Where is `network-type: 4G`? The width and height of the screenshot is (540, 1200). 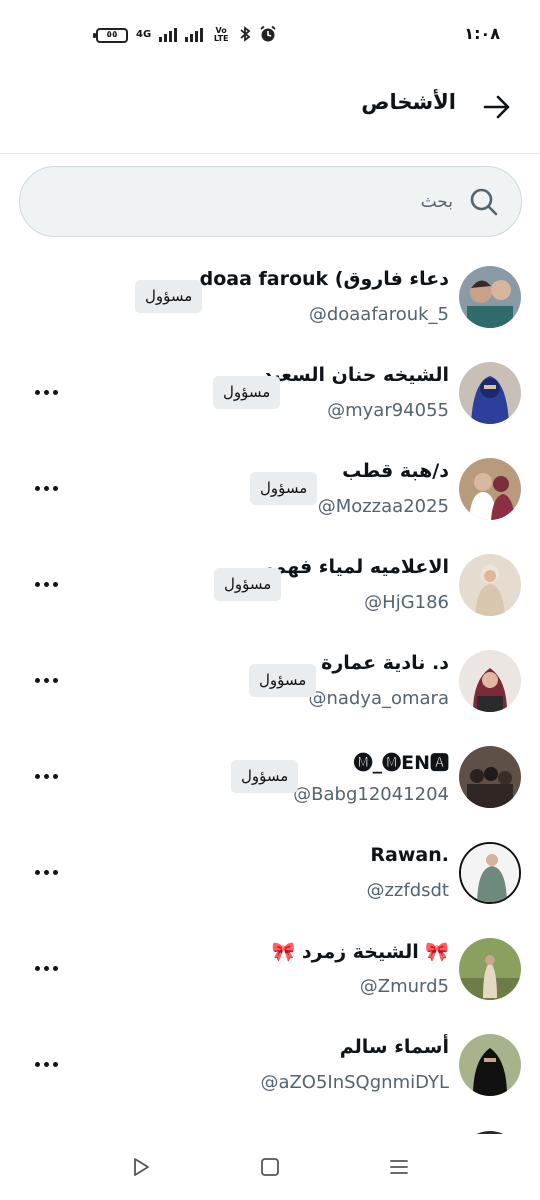
network-type: 4G is located at coordinates (144, 34).